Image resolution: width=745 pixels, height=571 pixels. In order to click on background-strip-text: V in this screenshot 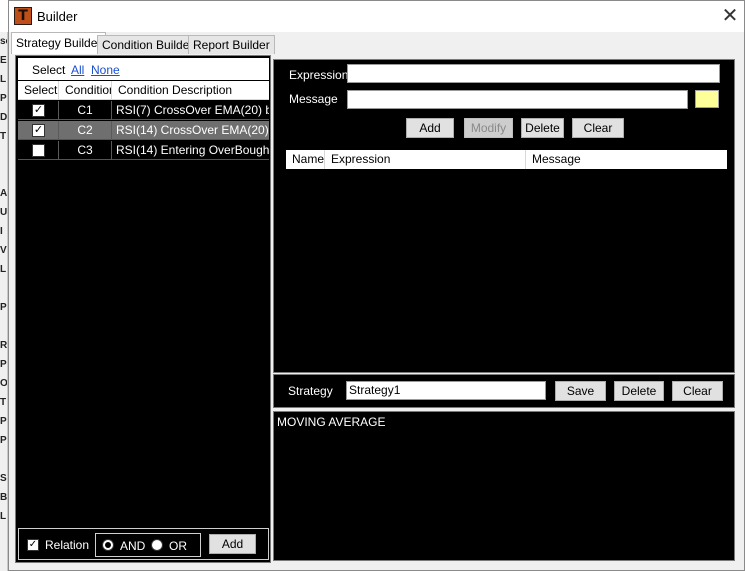, I will do `click(3, 250)`.